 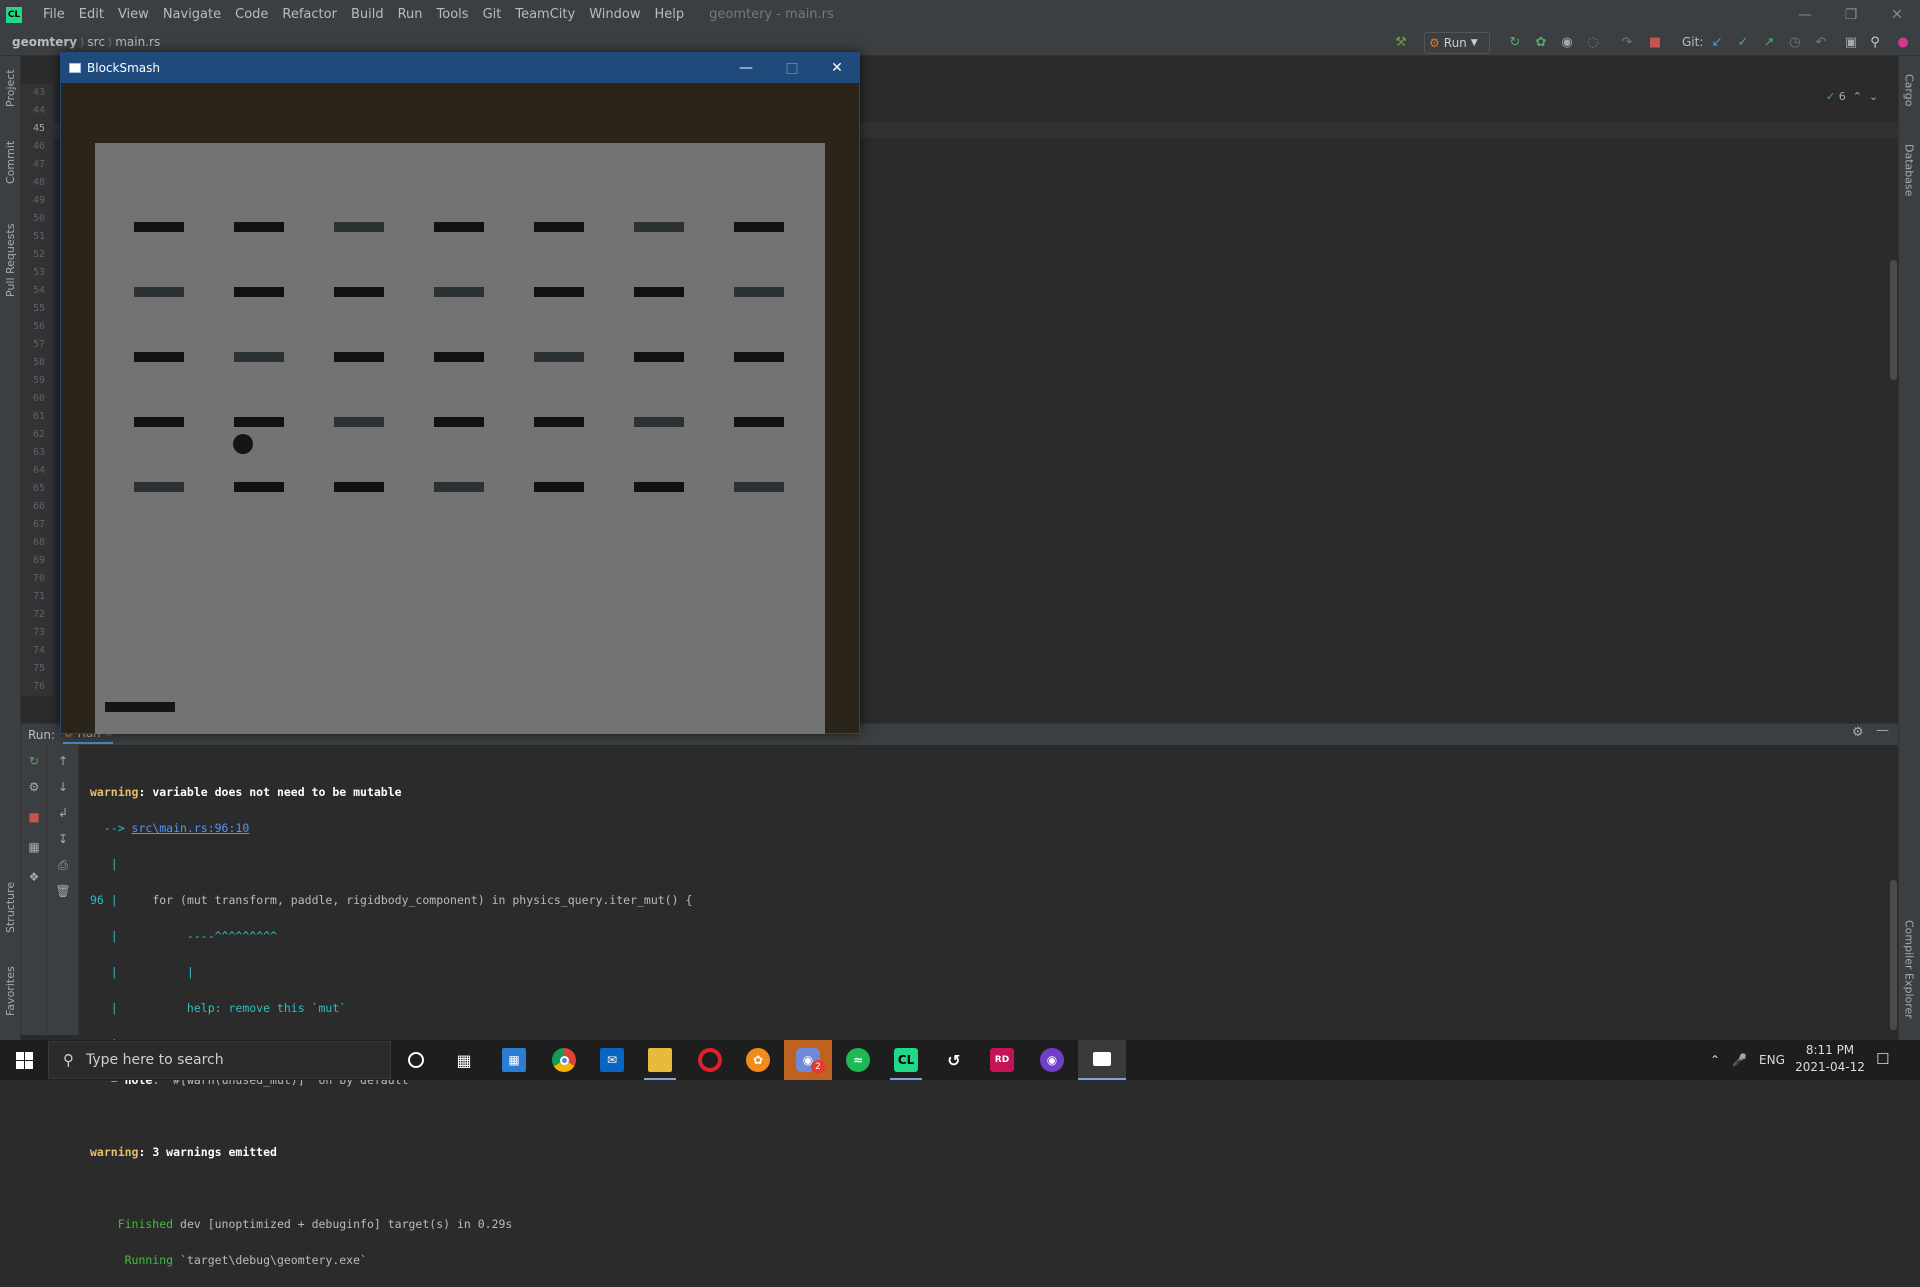 I want to click on line-number: 57, so click(x=38, y=344).